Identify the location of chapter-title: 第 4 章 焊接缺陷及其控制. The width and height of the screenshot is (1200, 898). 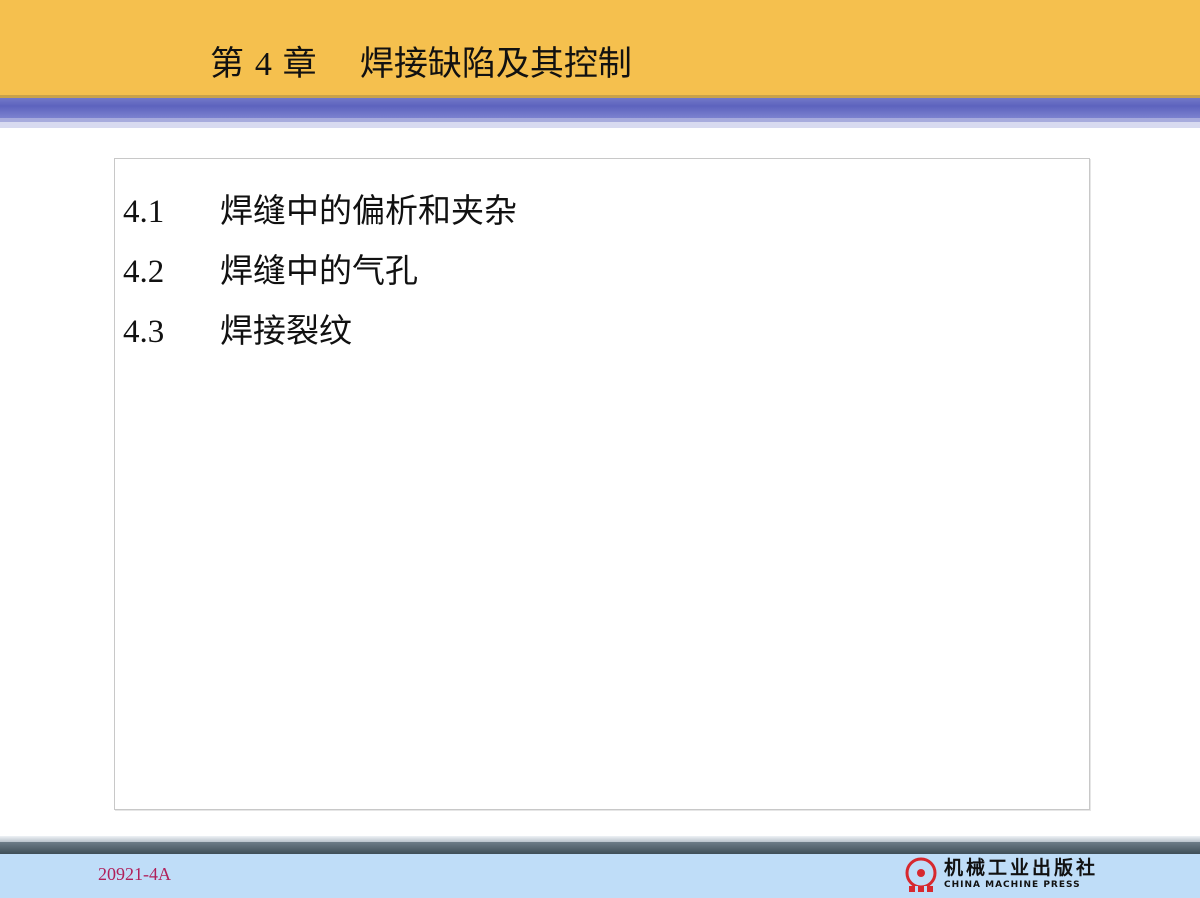
(421, 64).